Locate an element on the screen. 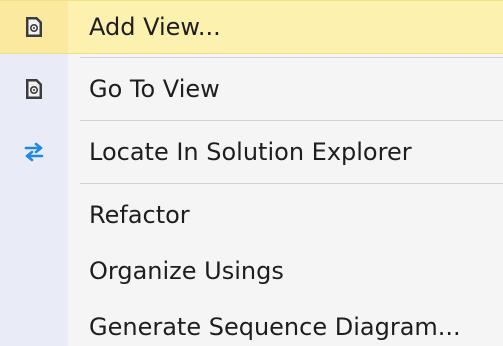 The height and width of the screenshot is (346, 503). menu-item-label: Refactor is located at coordinates (139, 215).